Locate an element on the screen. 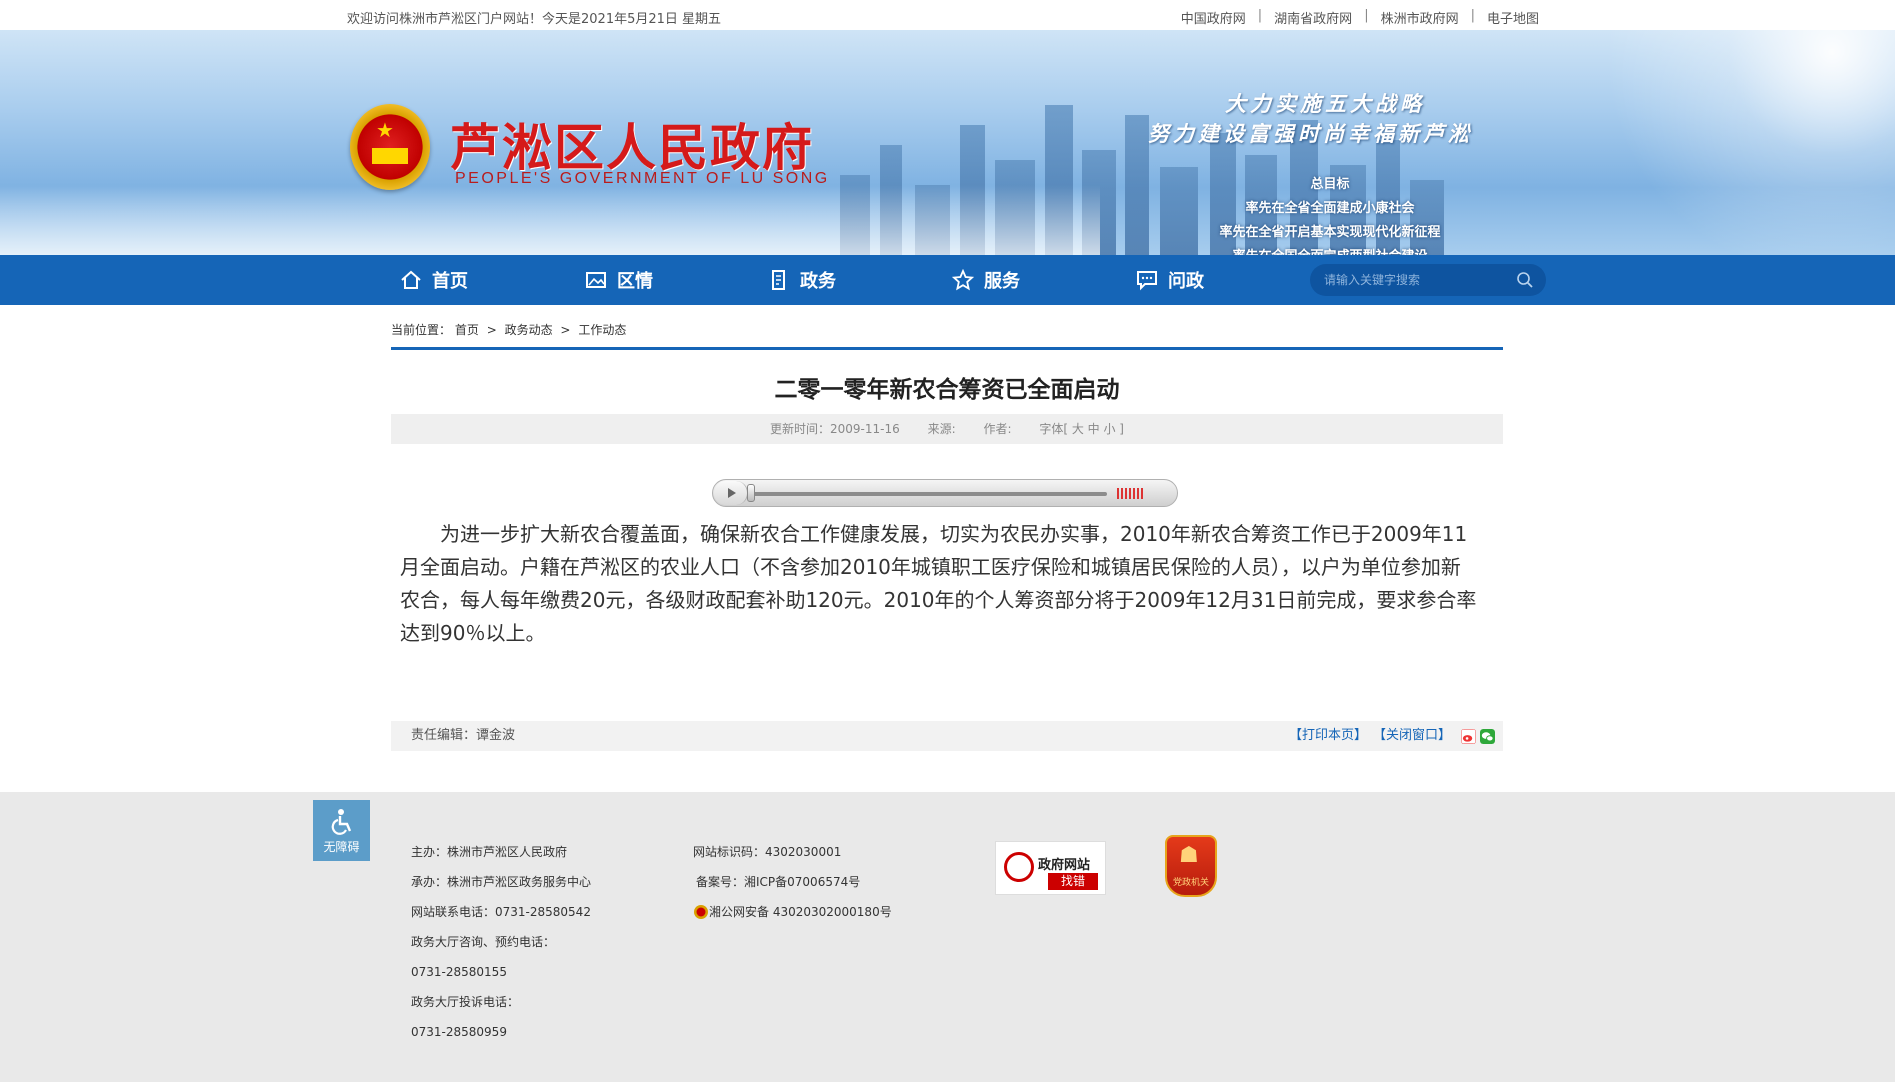  accessibility-button: 无障碍 is located at coordinates (341, 830).